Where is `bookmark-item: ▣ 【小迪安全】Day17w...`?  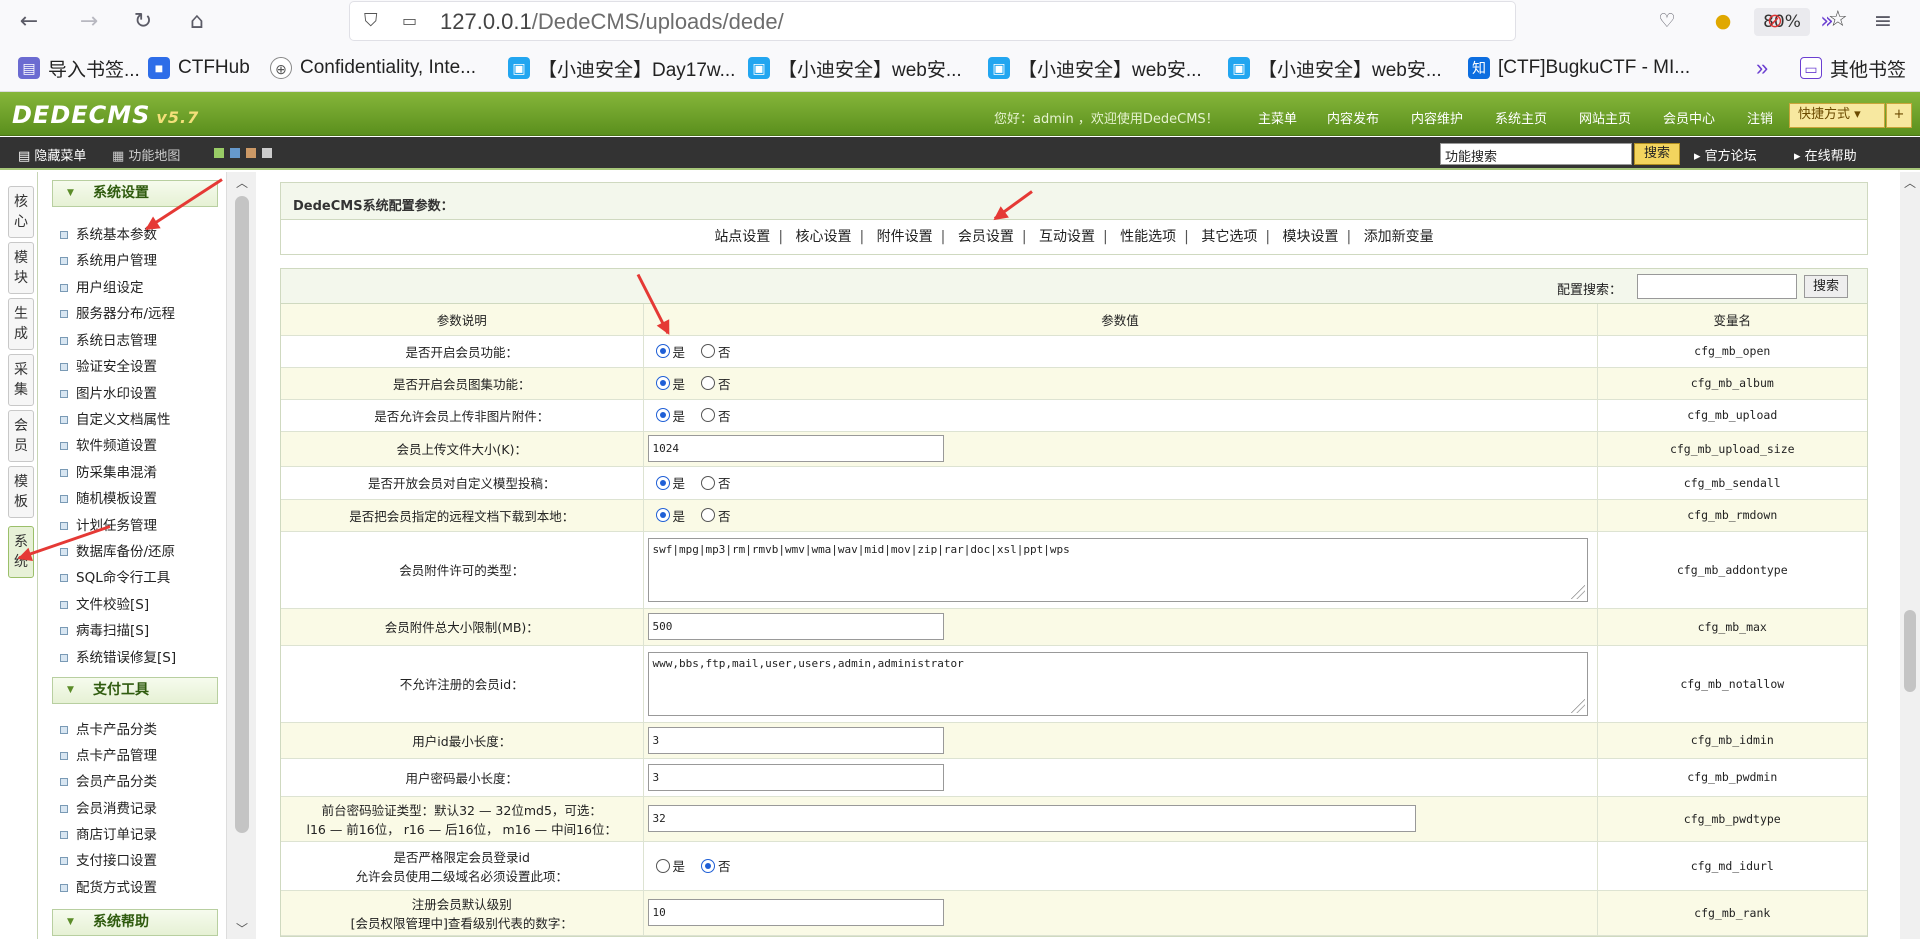
bookmark-item: ▣ 【小迪安全】Day17w... is located at coordinates (621, 68).